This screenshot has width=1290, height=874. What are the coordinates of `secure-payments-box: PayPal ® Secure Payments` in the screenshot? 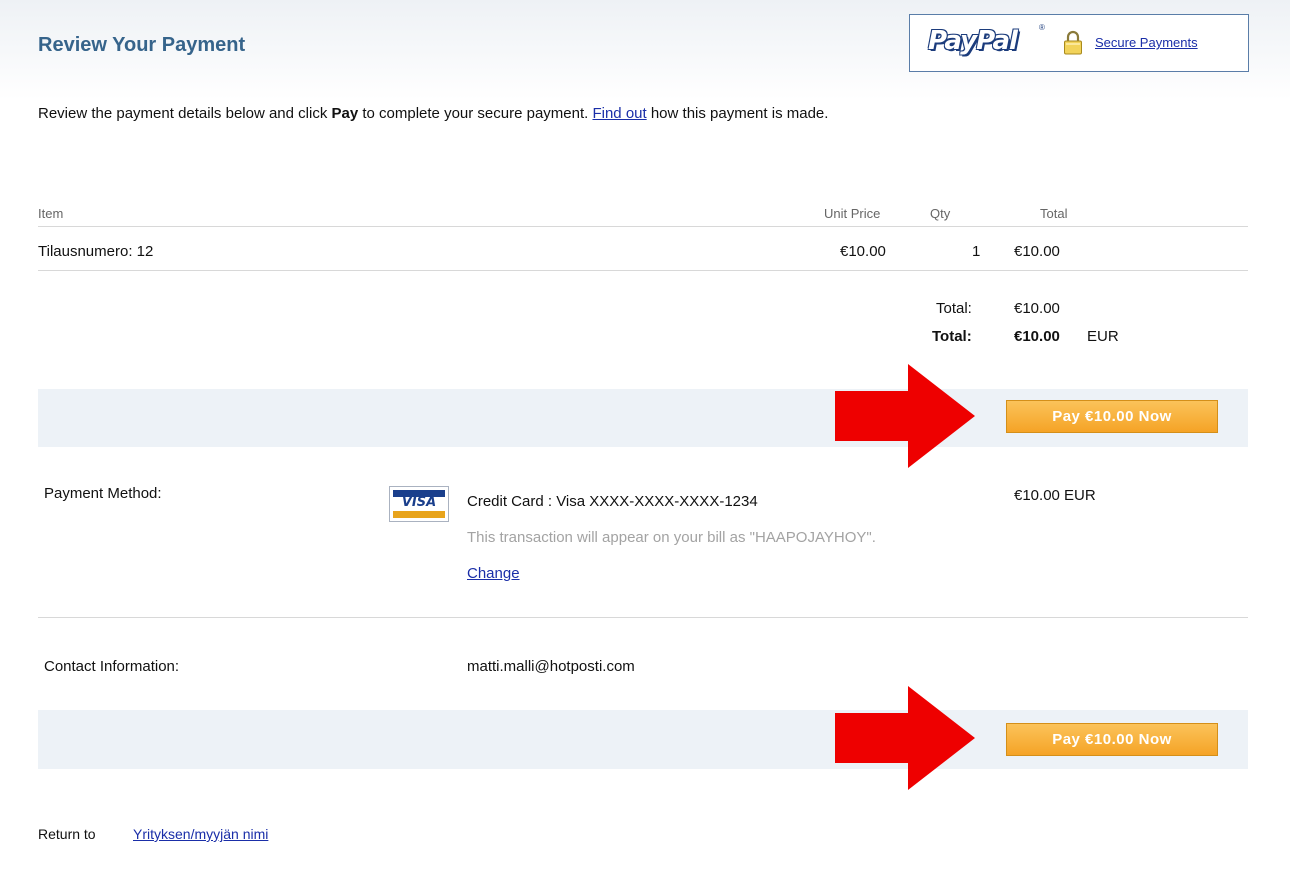 It's located at (1079, 43).